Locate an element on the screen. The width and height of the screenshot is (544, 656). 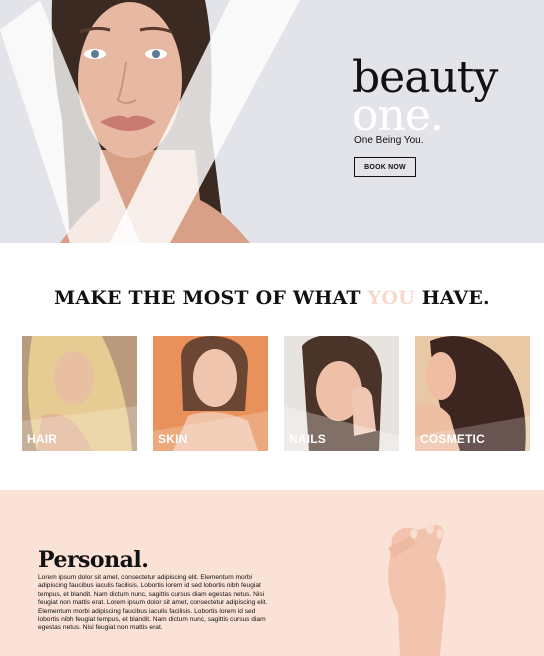
service-card-label: COSMETIC is located at coordinates (452, 439).